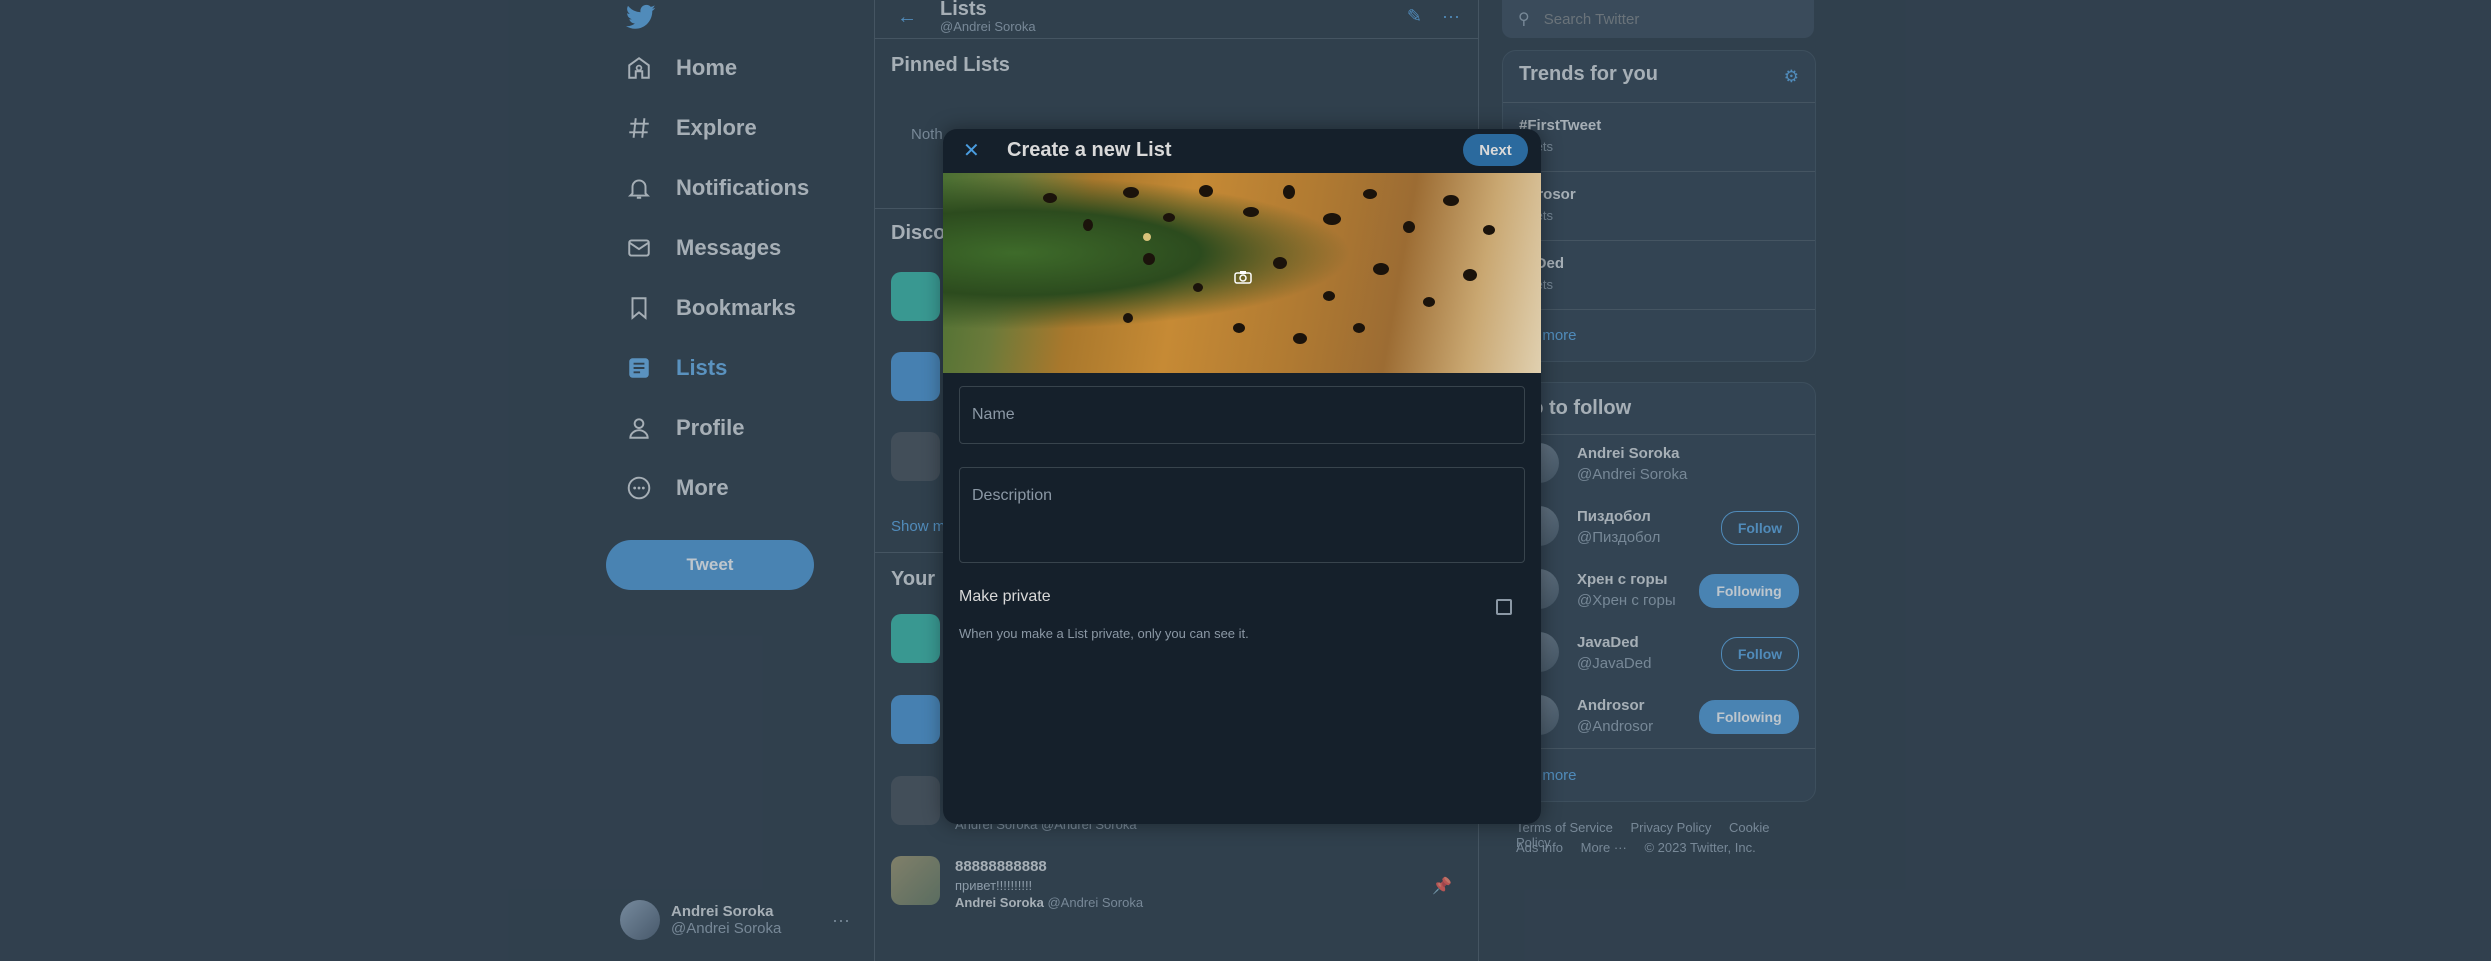  Describe the element at coordinates (1089, 150) in the screenshot. I see `dialog-title: Create a new List` at that location.